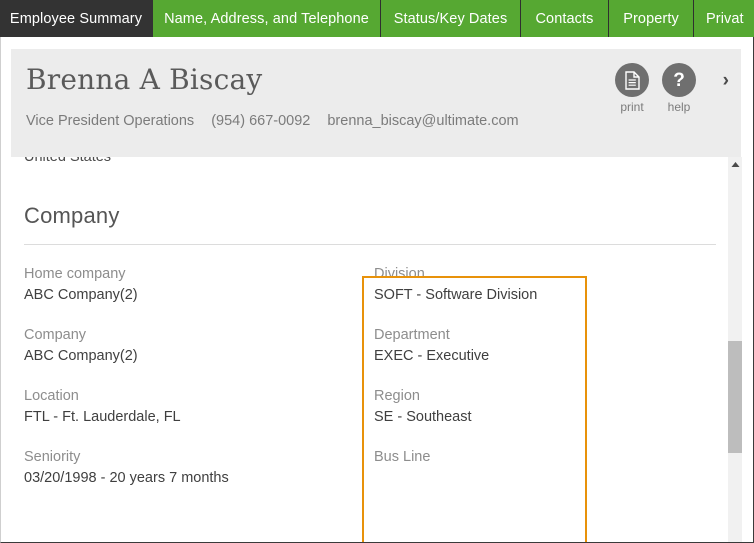  I want to click on help-icon: ?, so click(679, 80).